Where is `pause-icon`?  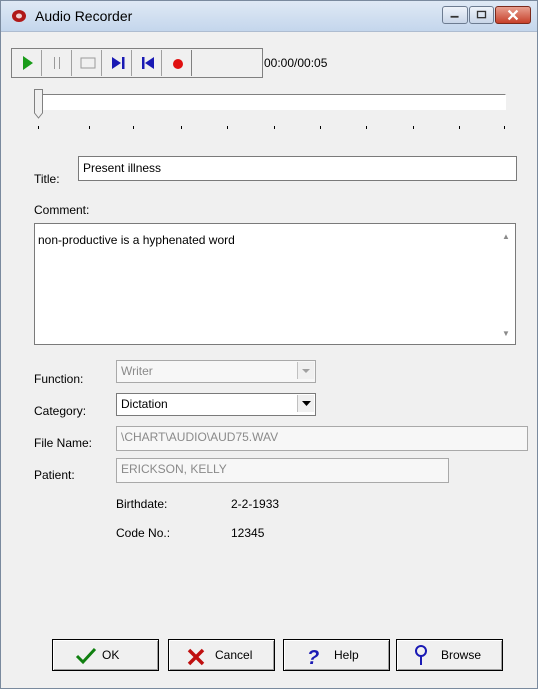 pause-icon is located at coordinates (57, 63).